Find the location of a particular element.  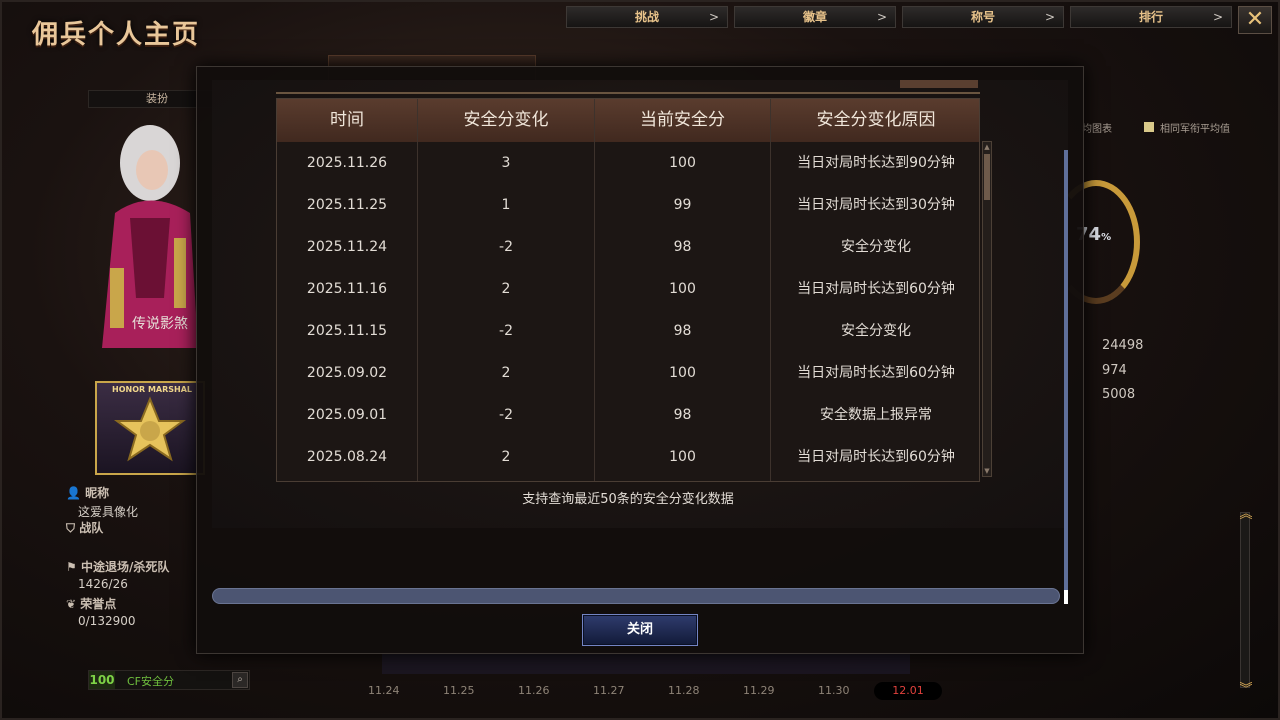

close-page-button: ✕ is located at coordinates (1255, 20).